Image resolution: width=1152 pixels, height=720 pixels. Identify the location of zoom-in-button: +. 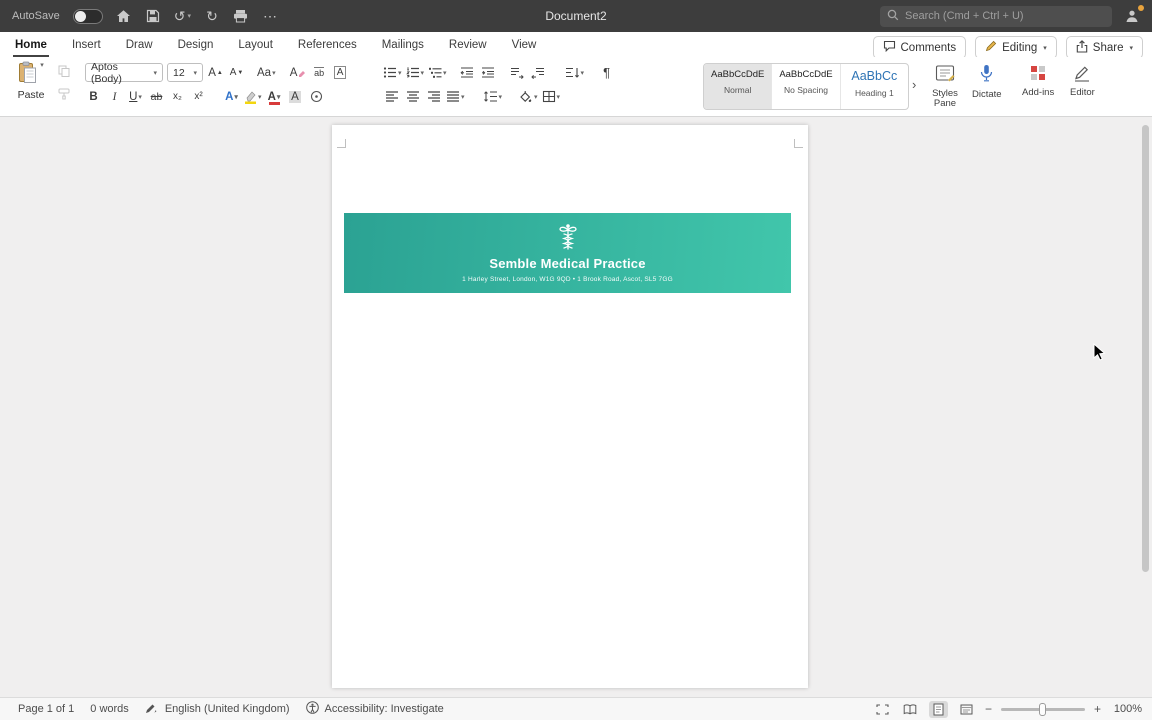
(1097, 709).